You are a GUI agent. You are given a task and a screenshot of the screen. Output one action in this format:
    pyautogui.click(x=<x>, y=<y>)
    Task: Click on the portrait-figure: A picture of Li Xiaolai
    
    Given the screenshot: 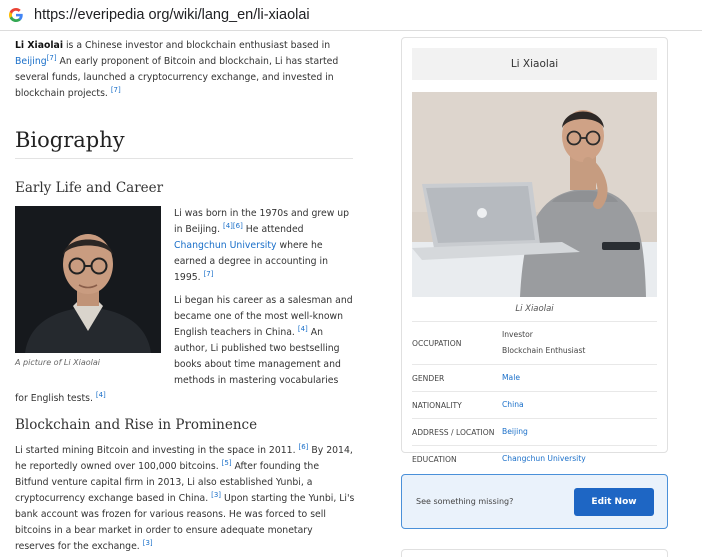 What is the action you would take?
    pyautogui.click(x=88, y=286)
    